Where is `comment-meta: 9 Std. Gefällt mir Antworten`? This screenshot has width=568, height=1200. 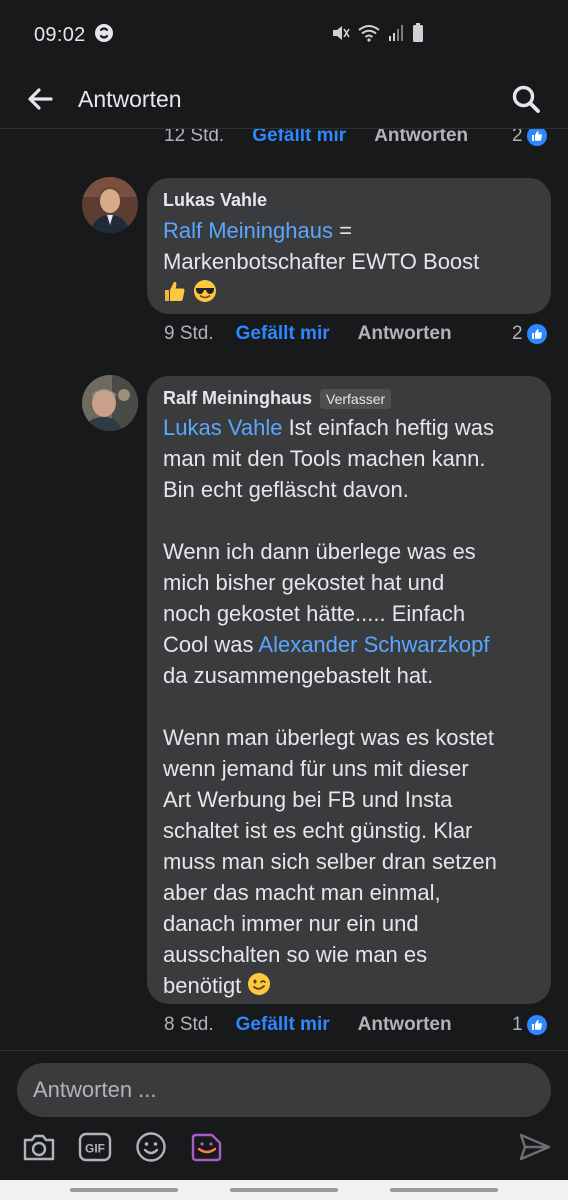
comment-meta: 9 Std. Gefällt mir Antworten is located at coordinates (308, 334).